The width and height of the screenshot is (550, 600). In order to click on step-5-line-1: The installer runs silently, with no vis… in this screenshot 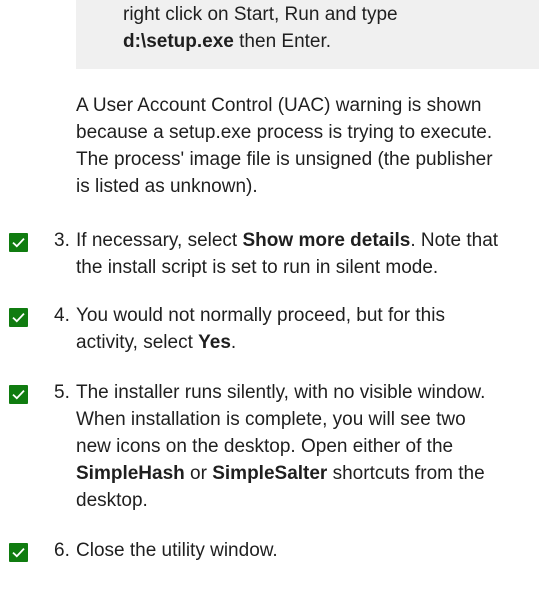, I will do `click(281, 392)`.